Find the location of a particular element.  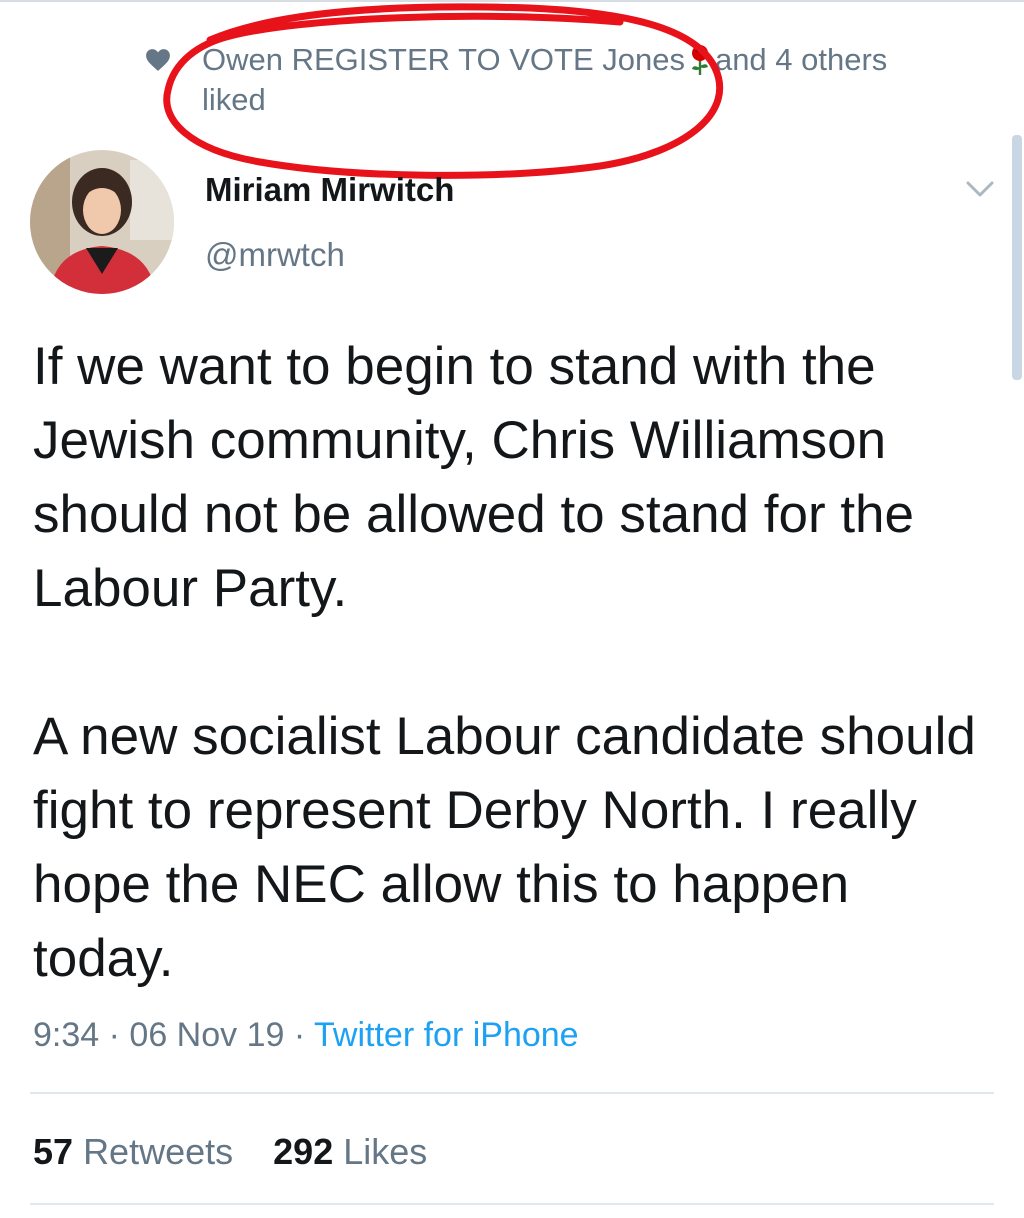

chevron-down-icon is located at coordinates (980, 189).